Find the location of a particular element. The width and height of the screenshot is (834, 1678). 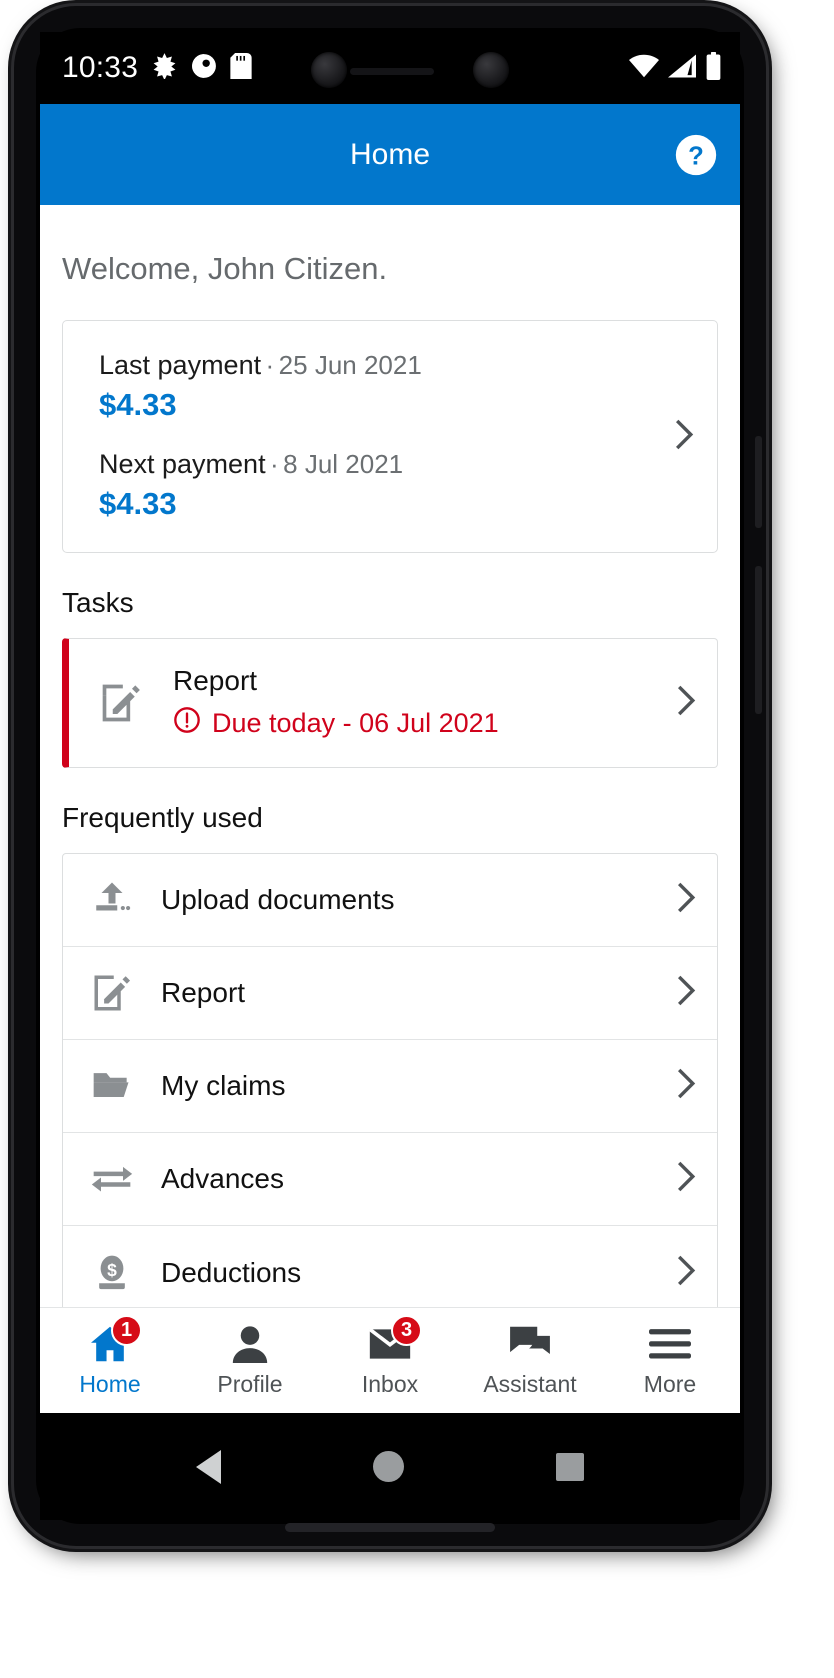

nav-label-profile: Profile is located at coordinates (250, 1383).